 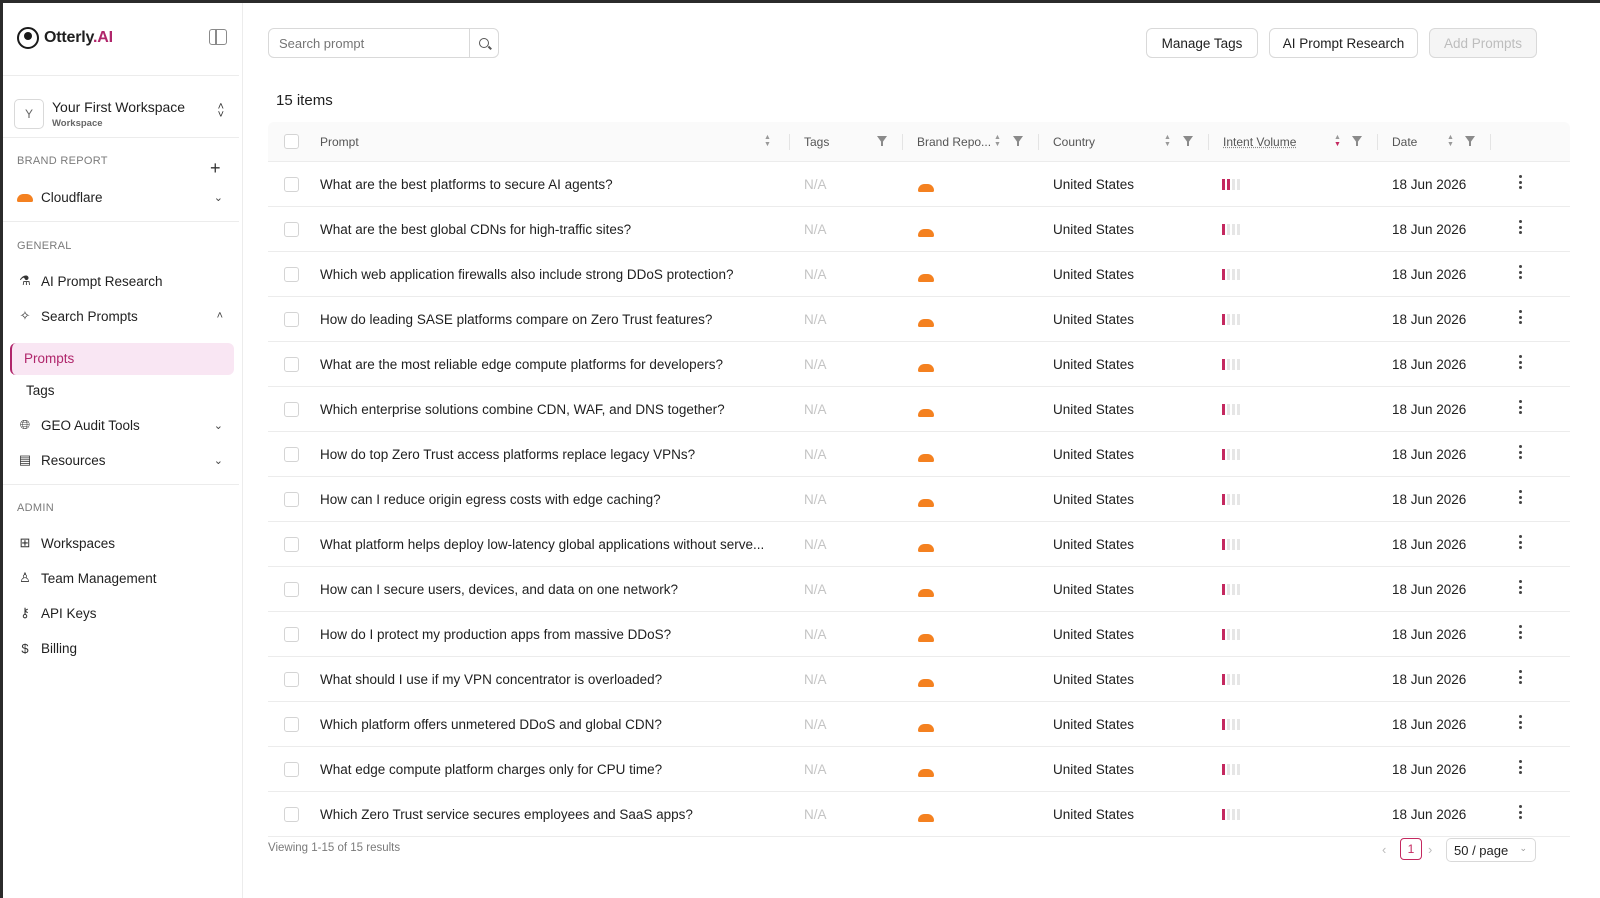 I want to click on page-size-select: 50 / page ⌄, so click(x=1491, y=850).